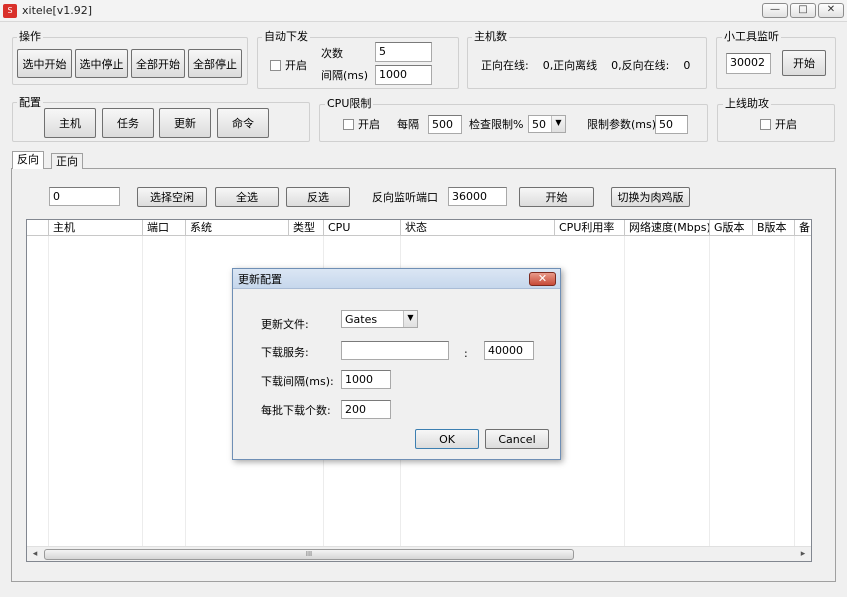  What do you see at coordinates (296, 65) in the screenshot?
I see `auto-dispatch-enable-label: 开启` at bounding box center [296, 65].